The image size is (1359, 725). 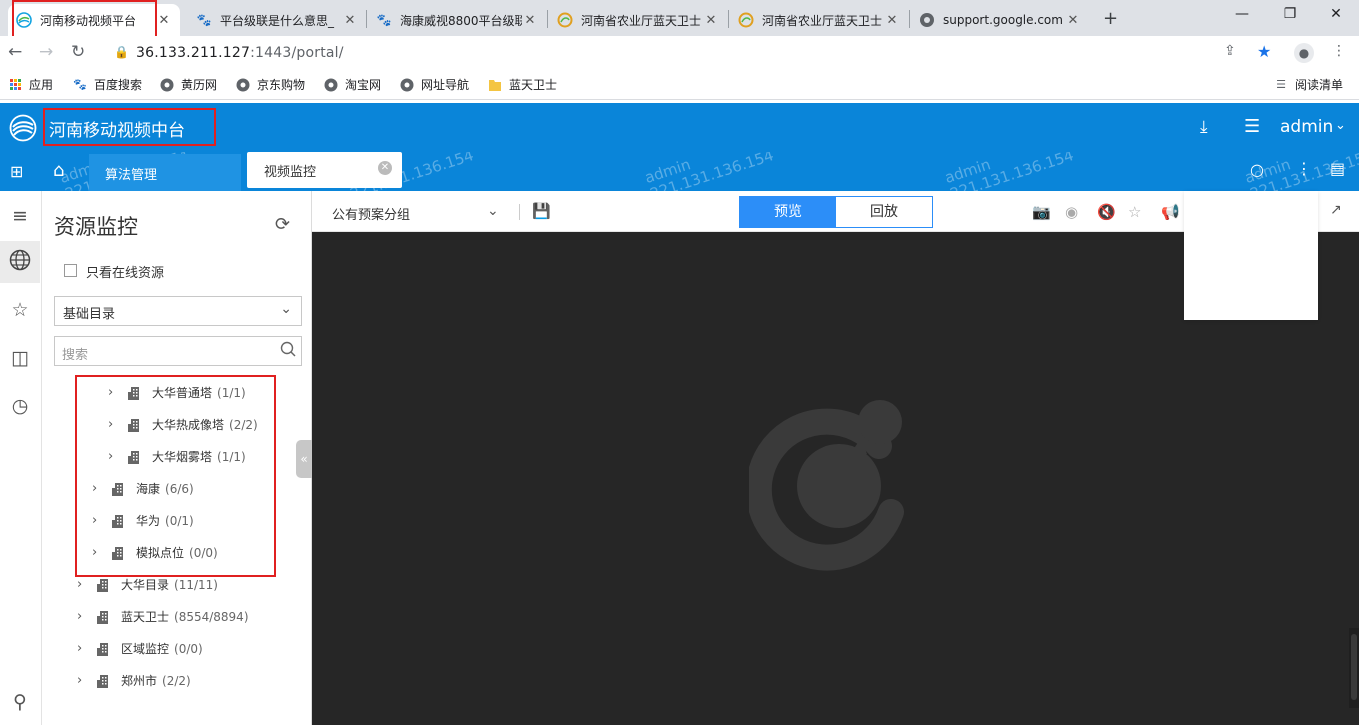 I want to click on only-online-checkbox, so click(x=70, y=270).